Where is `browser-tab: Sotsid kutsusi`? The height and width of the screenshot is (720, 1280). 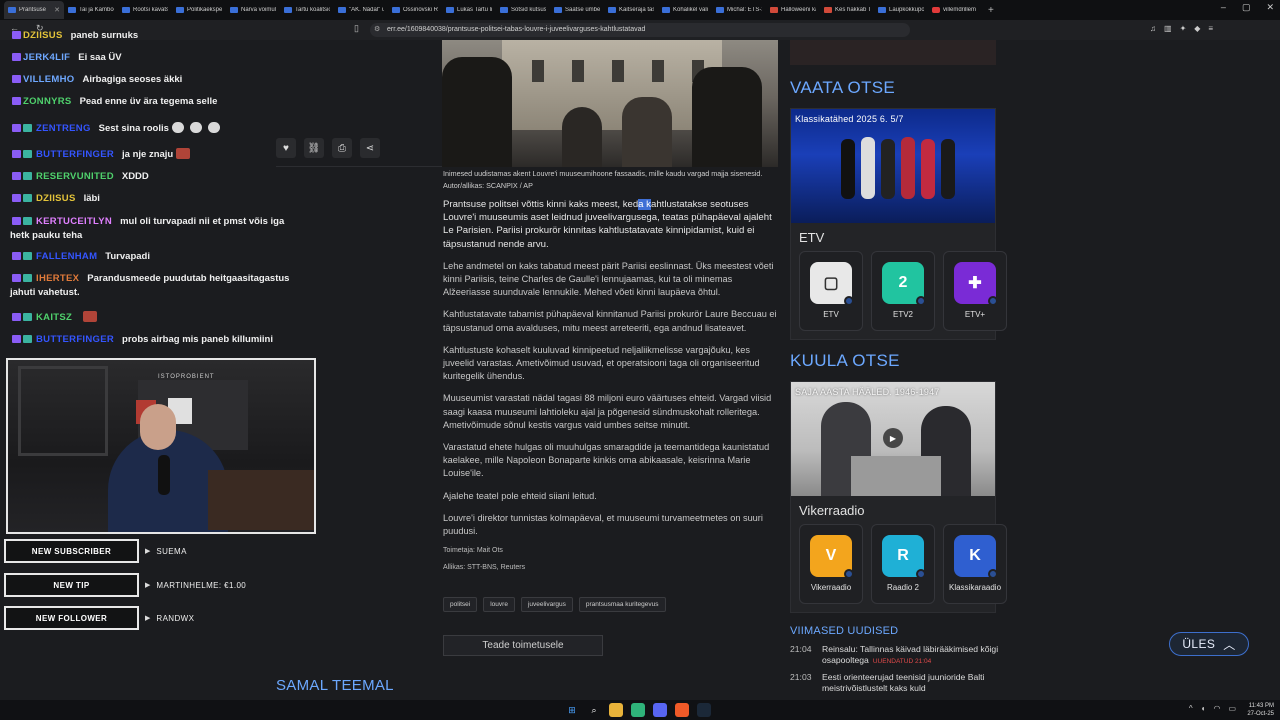 browser-tab: Sotsid kutsusi is located at coordinates (523, 10).